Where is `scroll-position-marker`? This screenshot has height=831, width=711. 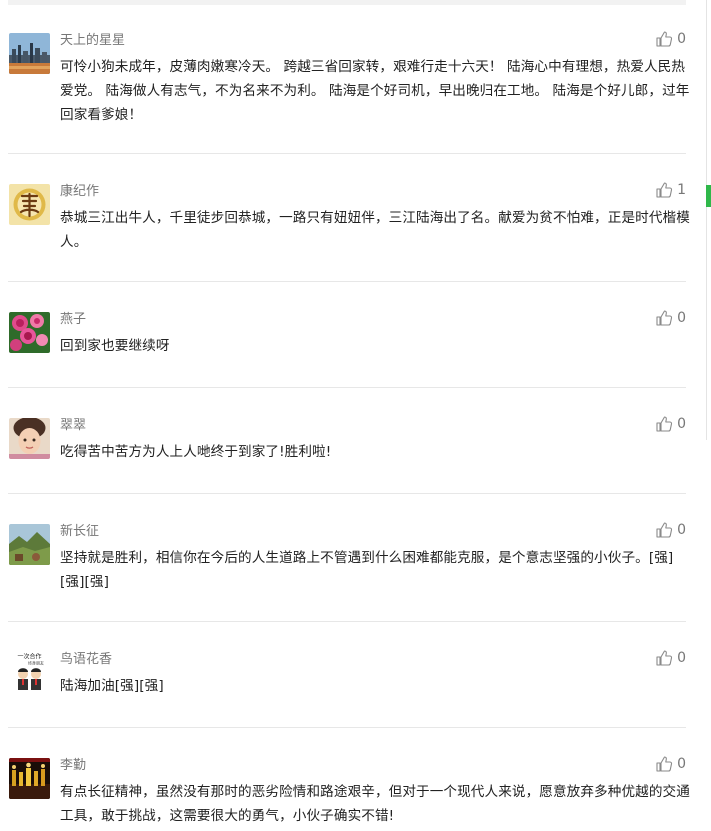 scroll-position-marker is located at coordinates (708, 196).